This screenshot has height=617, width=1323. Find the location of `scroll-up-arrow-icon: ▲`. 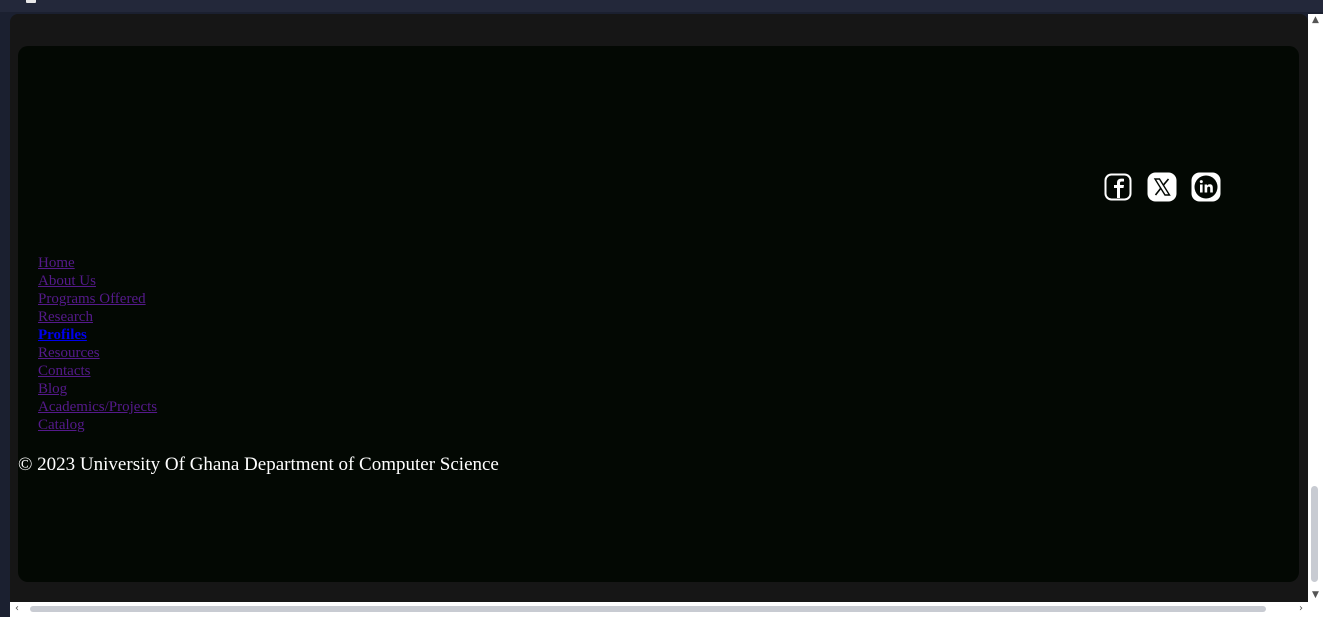

scroll-up-arrow-icon: ▲ is located at coordinates (1315, 20).